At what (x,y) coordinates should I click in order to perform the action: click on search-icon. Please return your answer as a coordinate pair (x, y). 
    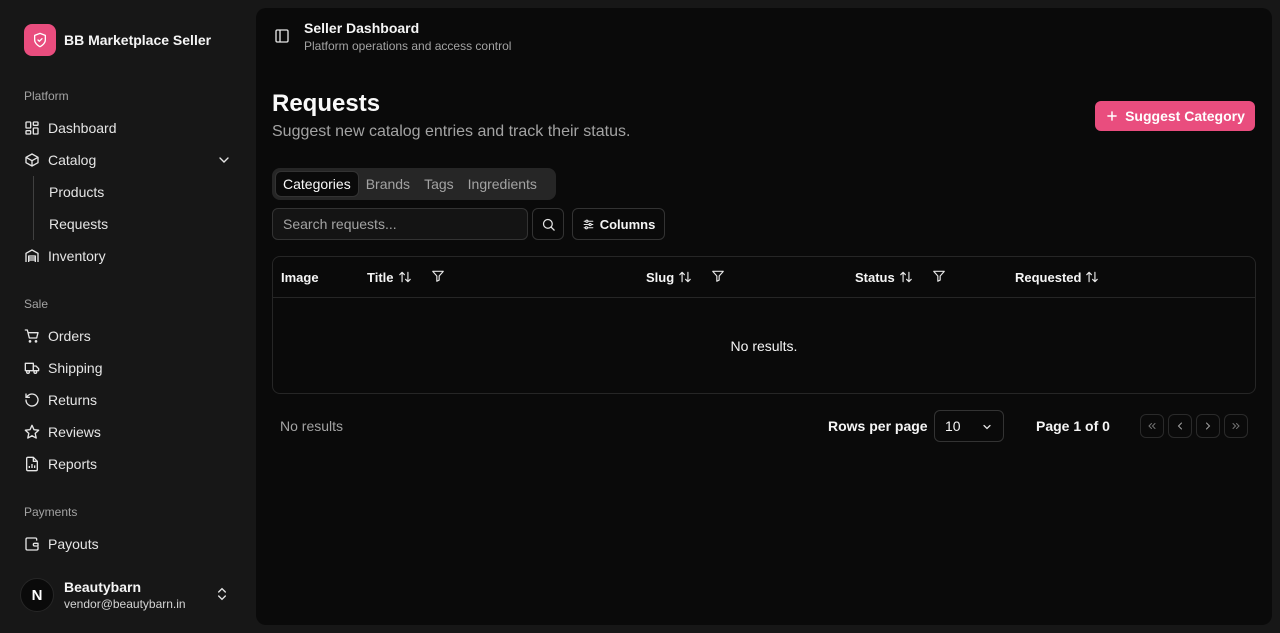
    Looking at the image, I should click on (548, 224).